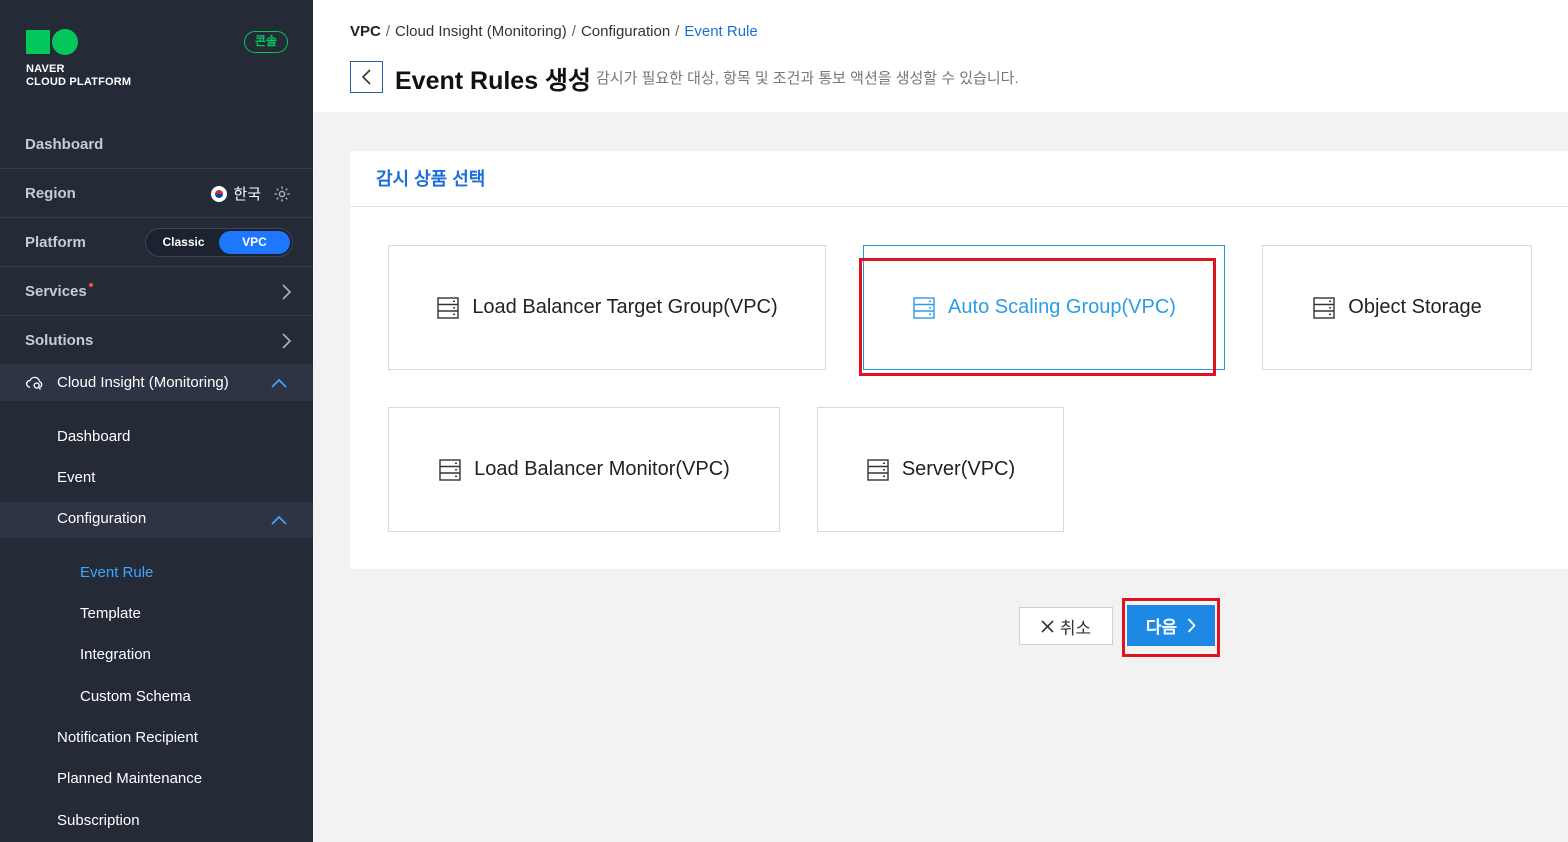 This screenshot has width=1568, height=842. I want to click on sidebar-subitem-dashboard: Dashboard, so click(93, 436).